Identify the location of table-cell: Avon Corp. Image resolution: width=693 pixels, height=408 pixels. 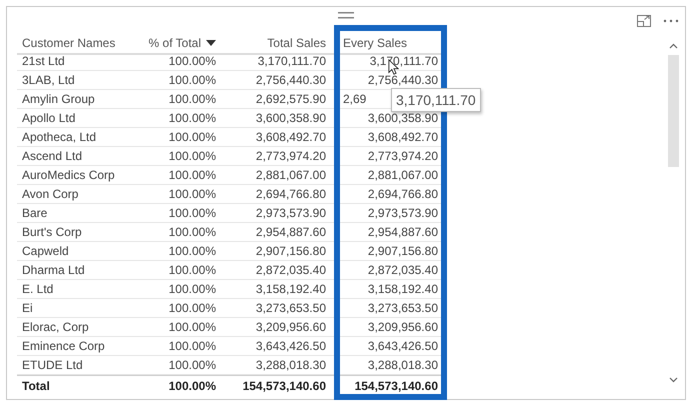
(71, 194).